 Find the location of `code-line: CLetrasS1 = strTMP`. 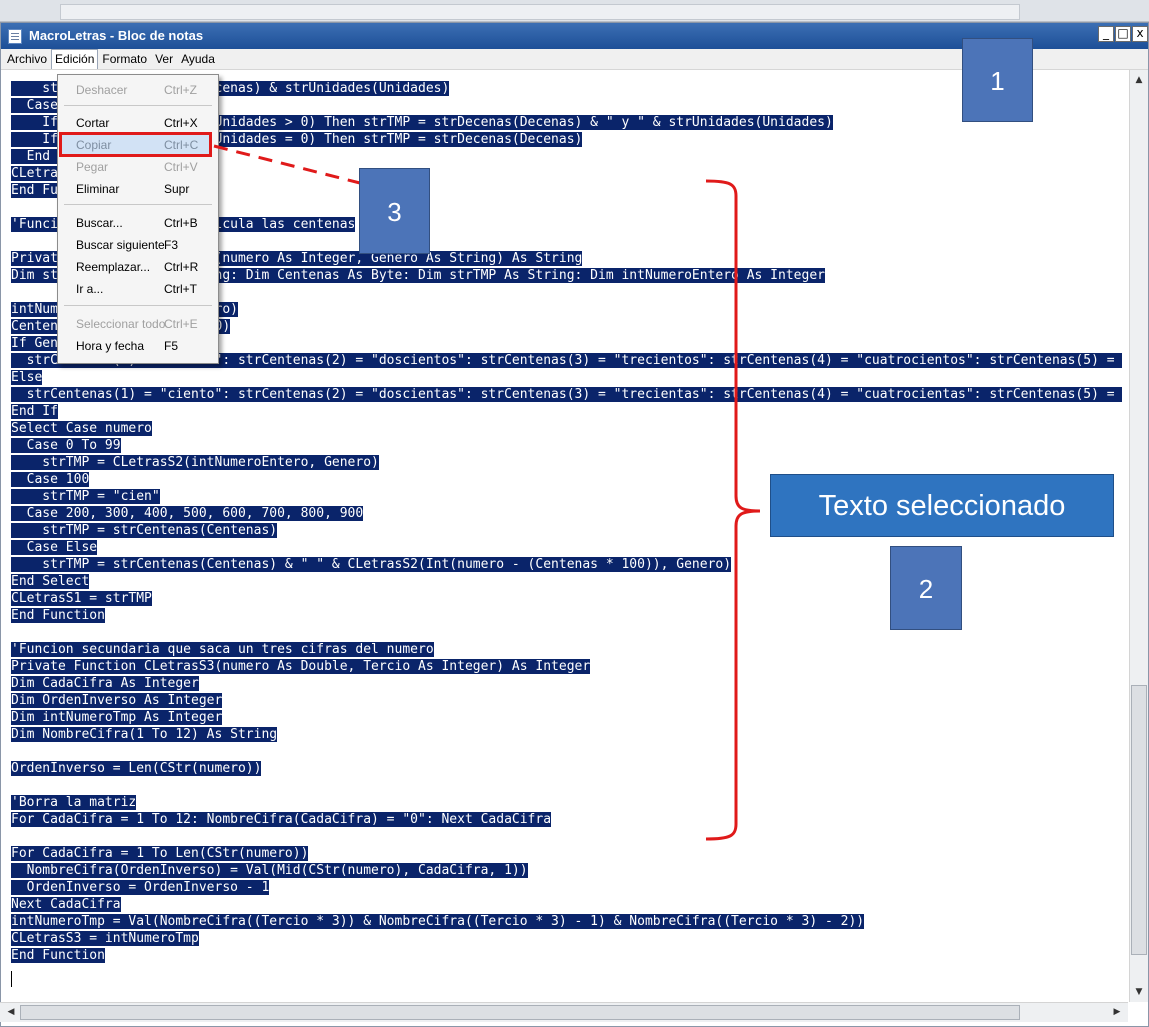

code-line: CLetrasS1 = strTMP is located at coordinates (81, 599).